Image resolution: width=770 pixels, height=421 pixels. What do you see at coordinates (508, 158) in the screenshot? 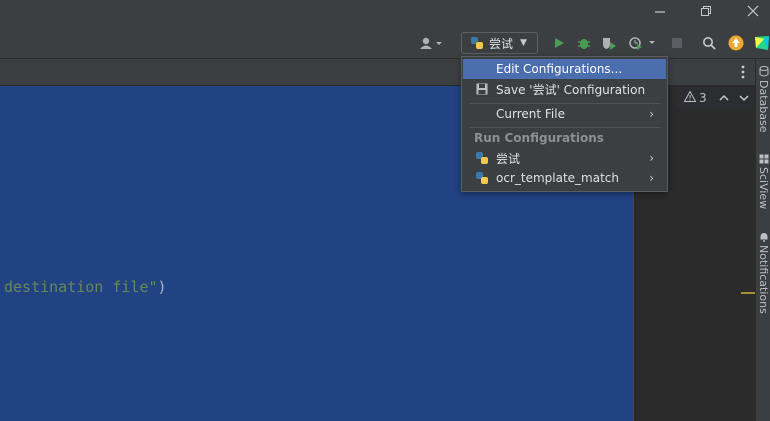
I see `menu-item-label: 尝试` at bounding box center [508, 158].